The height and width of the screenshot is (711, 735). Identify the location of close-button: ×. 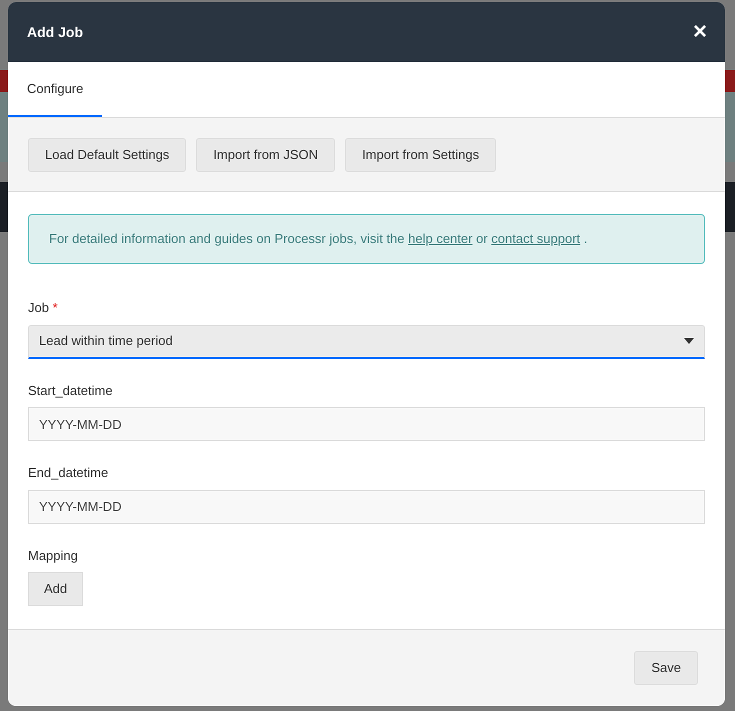
(699, 32).